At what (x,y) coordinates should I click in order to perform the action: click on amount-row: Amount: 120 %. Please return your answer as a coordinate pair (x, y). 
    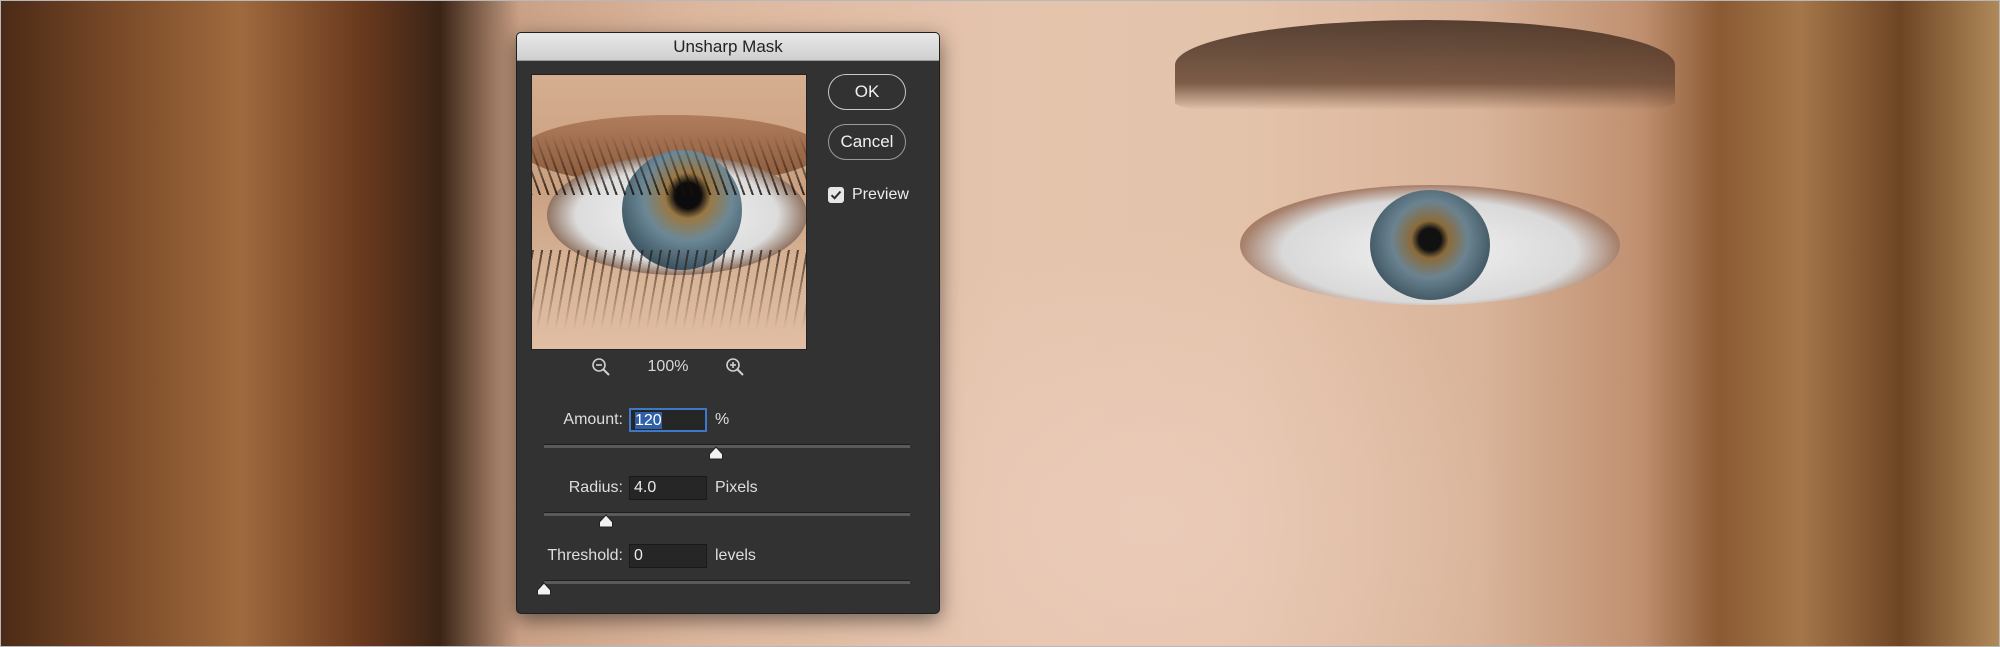
    Looking at the image, I should click on (623, 420).